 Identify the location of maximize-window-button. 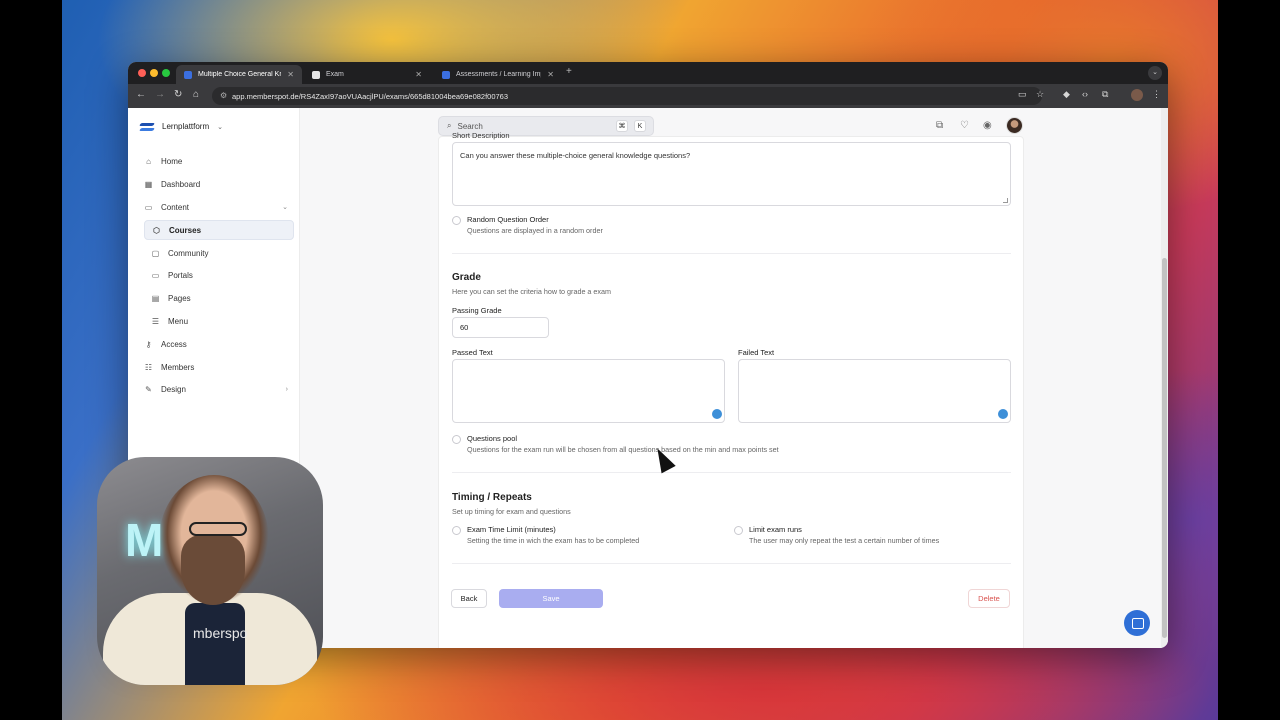
(166, 73).